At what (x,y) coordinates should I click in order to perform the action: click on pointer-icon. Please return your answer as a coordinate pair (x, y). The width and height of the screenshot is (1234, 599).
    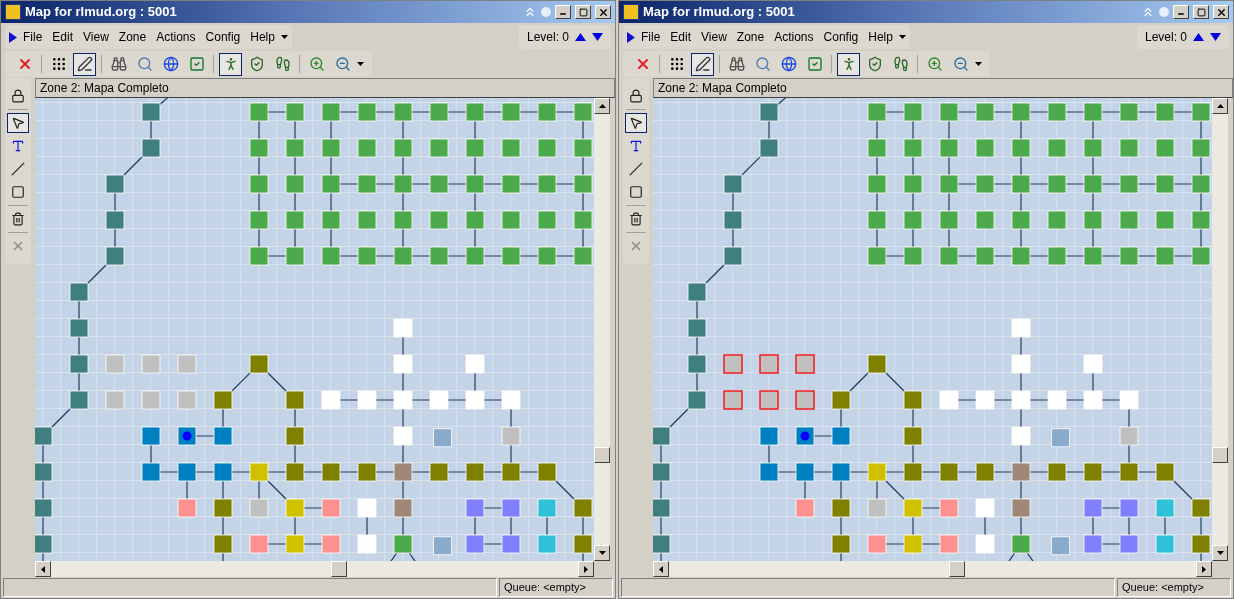
    Looking at the image, I should click on (18, 123).